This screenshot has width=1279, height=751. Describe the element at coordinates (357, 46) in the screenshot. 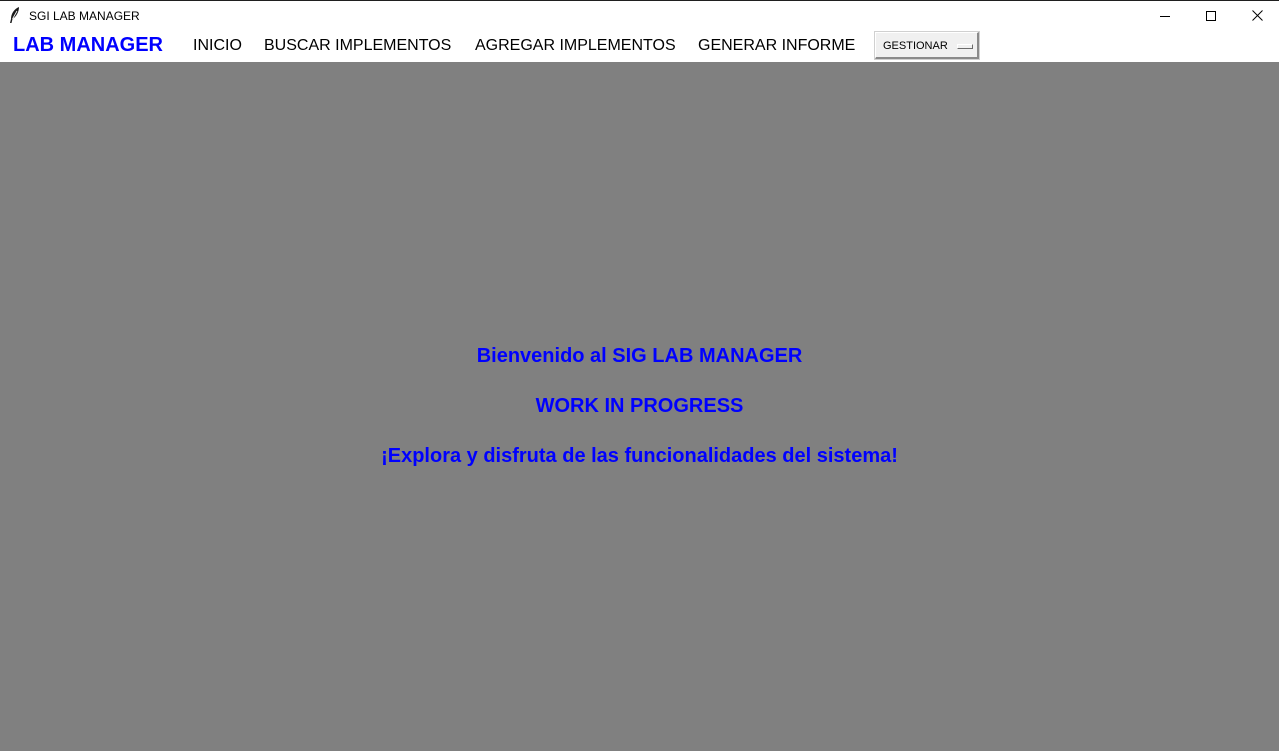

I see `menu-item-buscar-implementos: BUSCAR IMPLEMENTOS` at that location.